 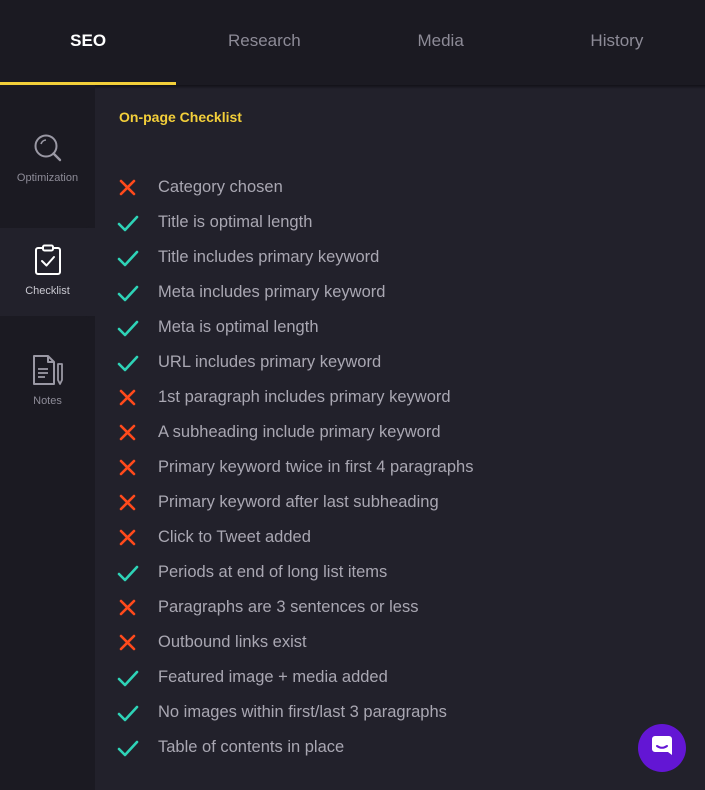 I want to click on checklist-item-label: No images within first/last 3 paragraphs, so click(x=302, y=712).